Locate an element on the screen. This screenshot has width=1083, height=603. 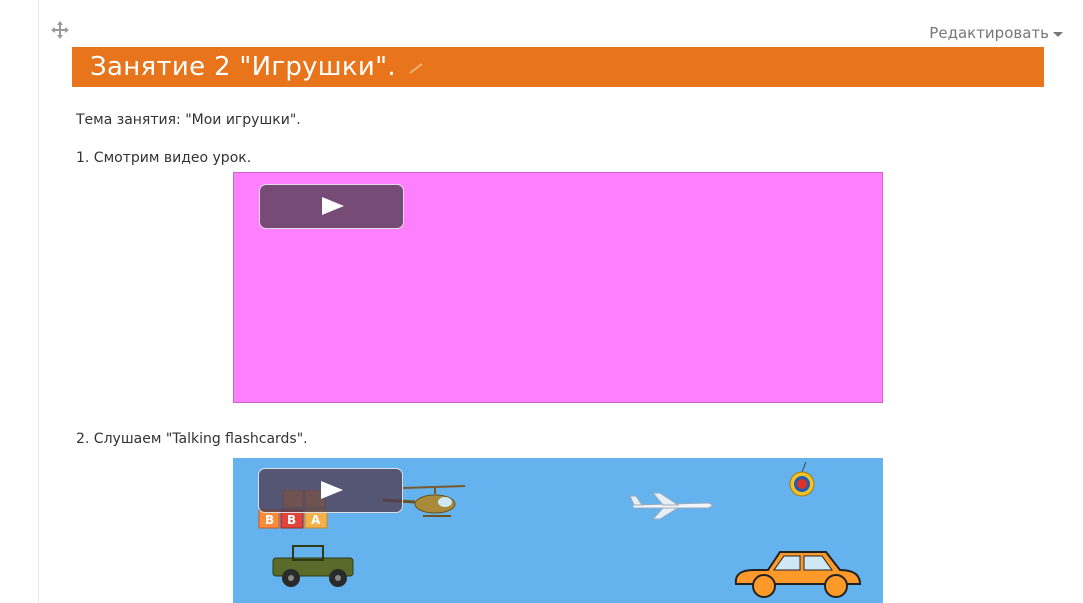
edit-menu-label: Редактировать is located at coordinates (989, 33).